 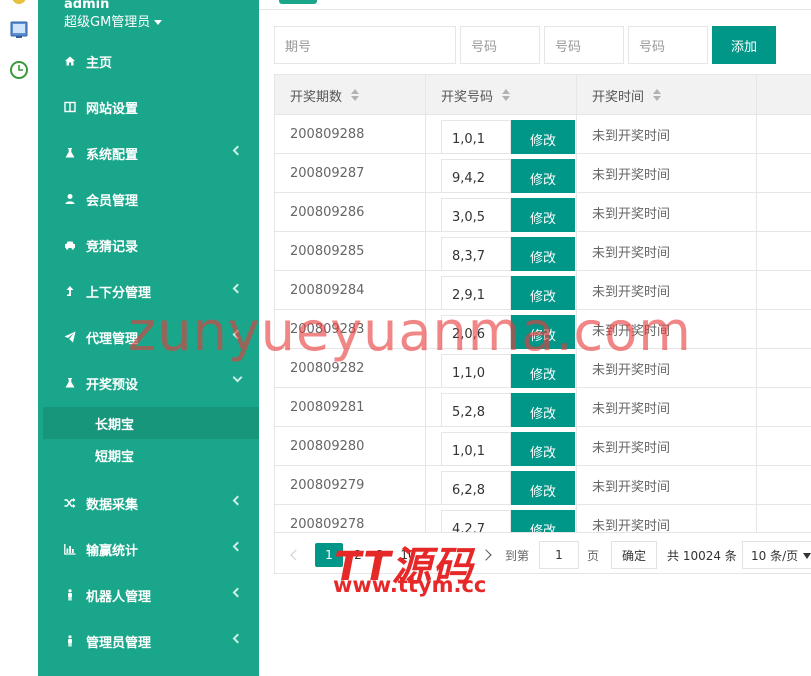 What do you see at coordinates (500, 45) in the screenshot?
I see `number-input-1: 号码` at bounding box center [500, 45].